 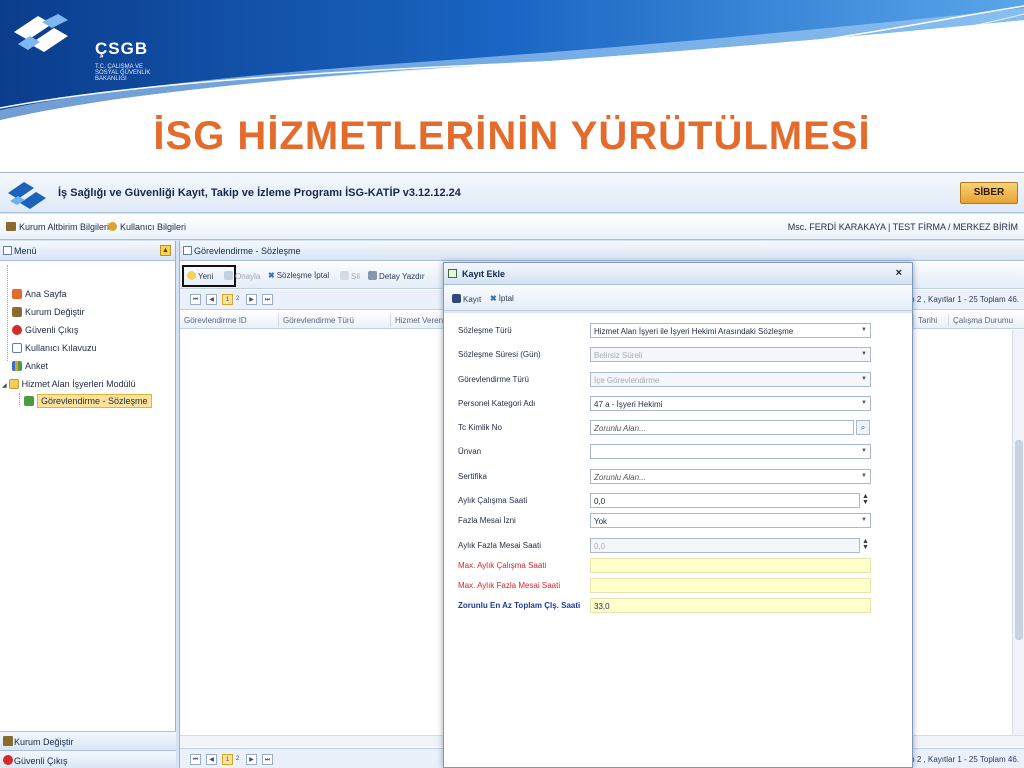 I want to click on collapse-icon: ▲, so click(x=165, y=250).